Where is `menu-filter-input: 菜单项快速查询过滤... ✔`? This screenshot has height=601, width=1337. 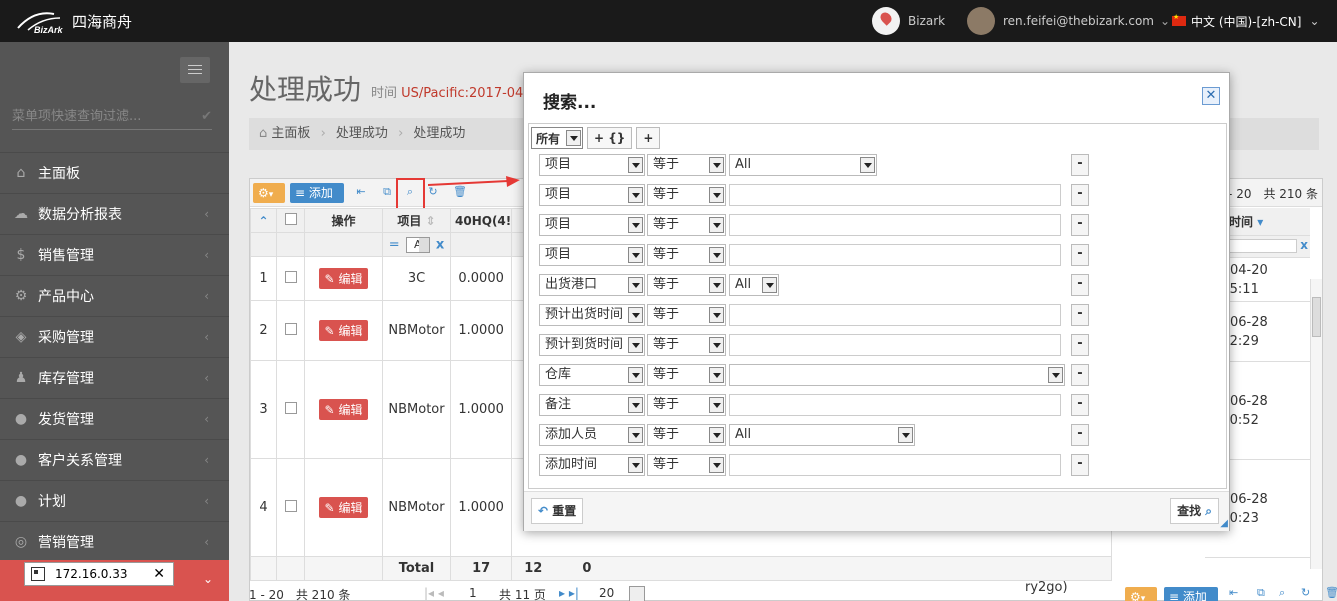
menu-filter-input: 菜单项快速查询过滤... ✔ is located at coordinates (112, 117).